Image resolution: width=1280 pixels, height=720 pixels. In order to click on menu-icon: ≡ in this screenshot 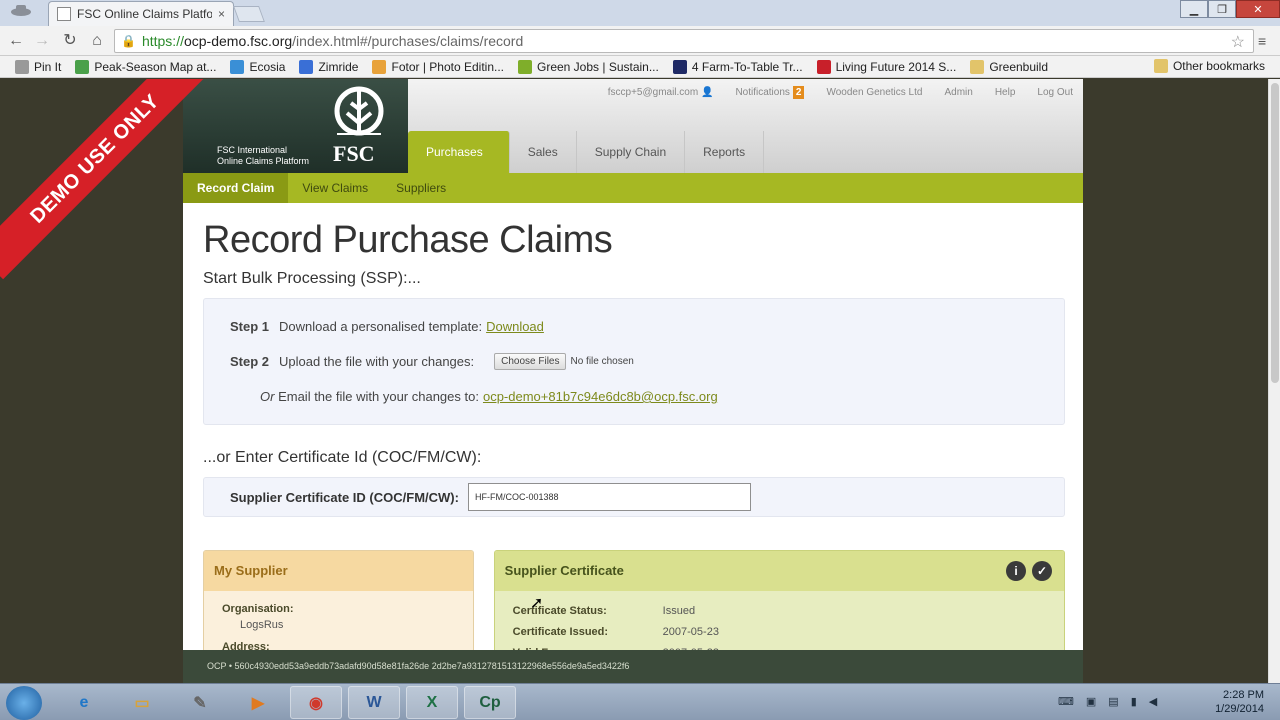, I will do `click(1262, 41)`.